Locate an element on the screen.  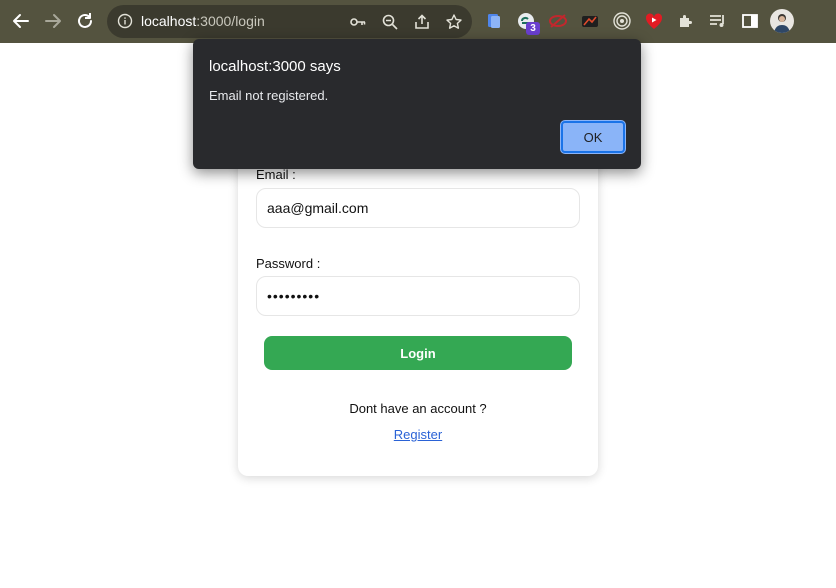
login-button: Login is located at coordinates (418, 353).